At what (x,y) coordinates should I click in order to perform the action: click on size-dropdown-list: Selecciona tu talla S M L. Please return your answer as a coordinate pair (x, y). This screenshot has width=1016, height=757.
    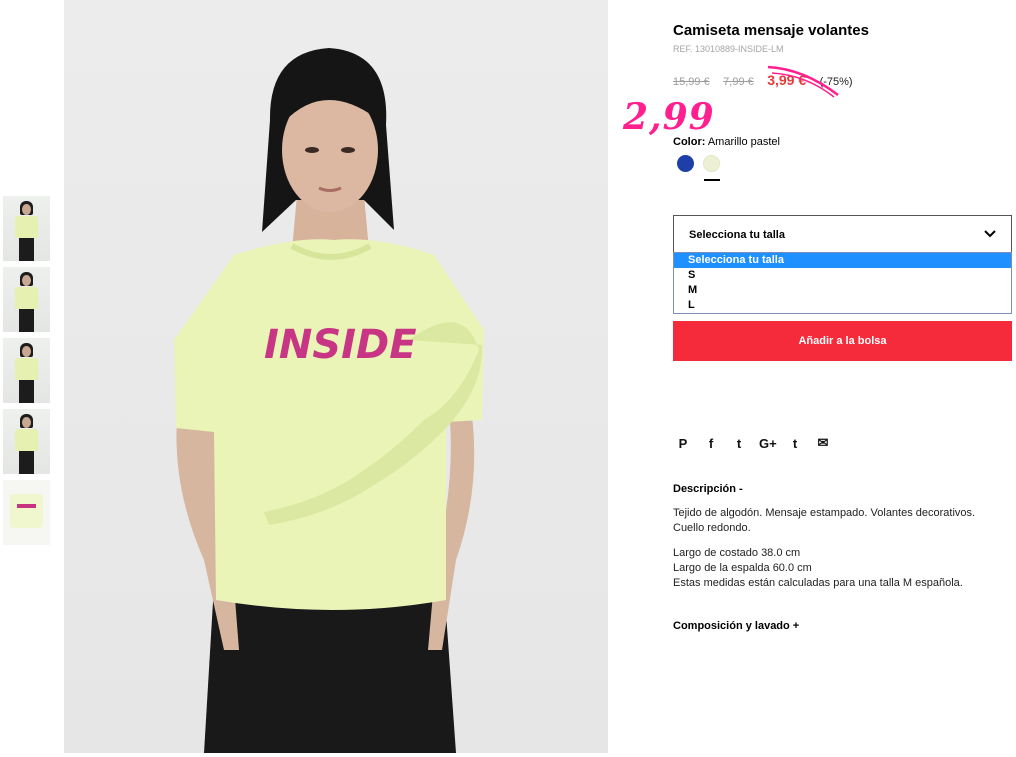
    Looking at the image, I should click on (842, 283).